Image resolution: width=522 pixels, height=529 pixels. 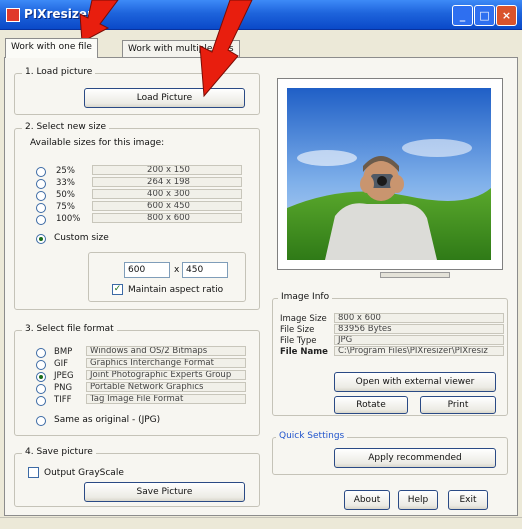 What do you see at coordinates (303, 319) in the screenshot?
I see `info-label: Image Size` at bounding box center [303, 319].